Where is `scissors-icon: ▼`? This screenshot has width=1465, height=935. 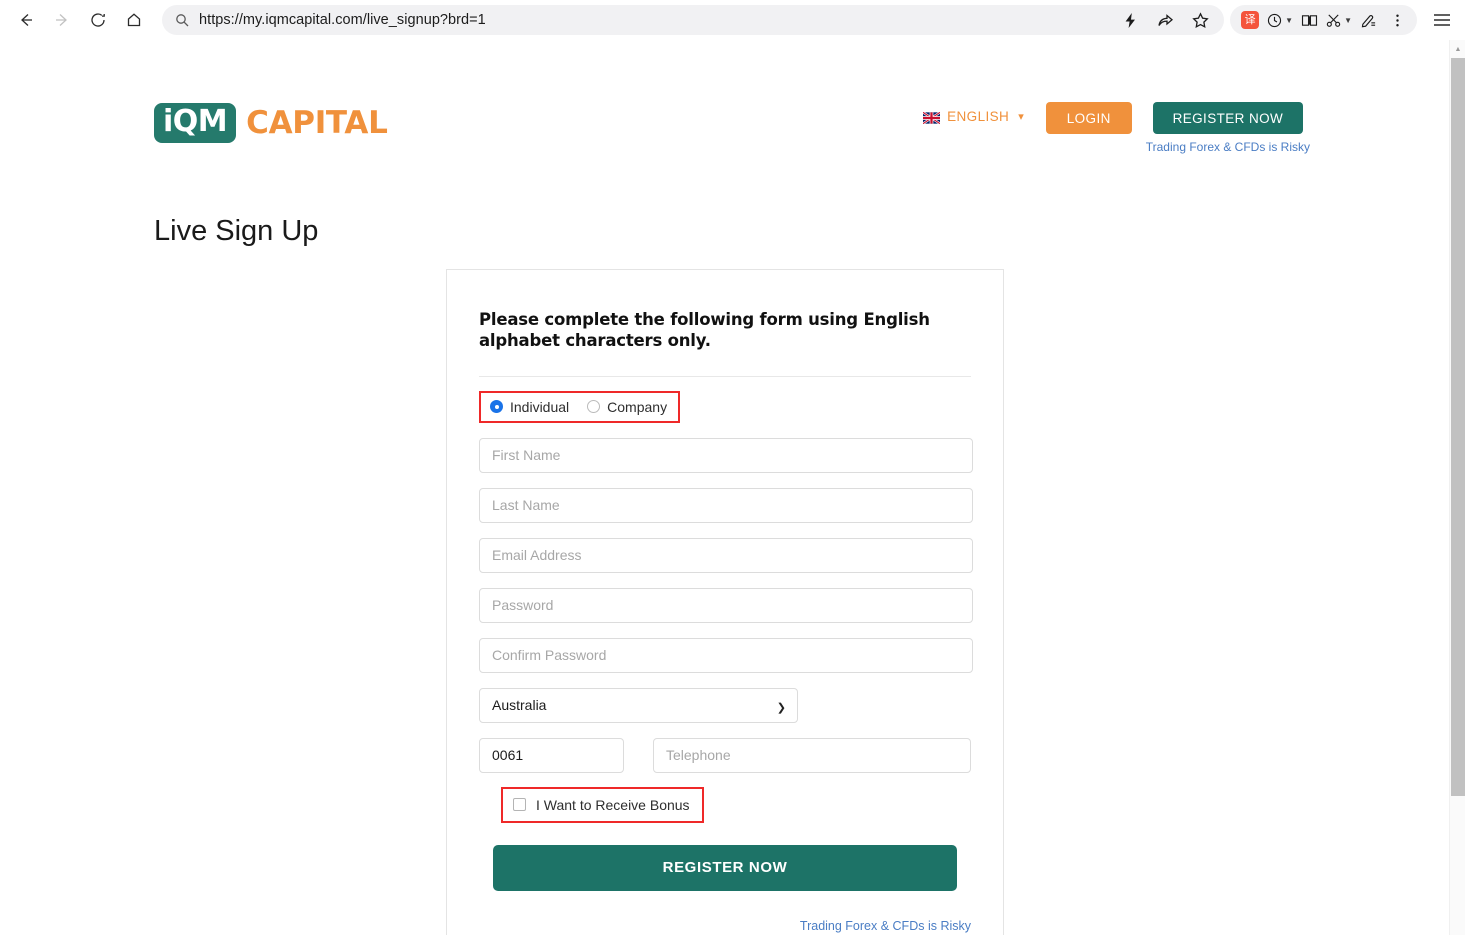
scissors-icon: ▼ is located at coordinates (1338, 20).